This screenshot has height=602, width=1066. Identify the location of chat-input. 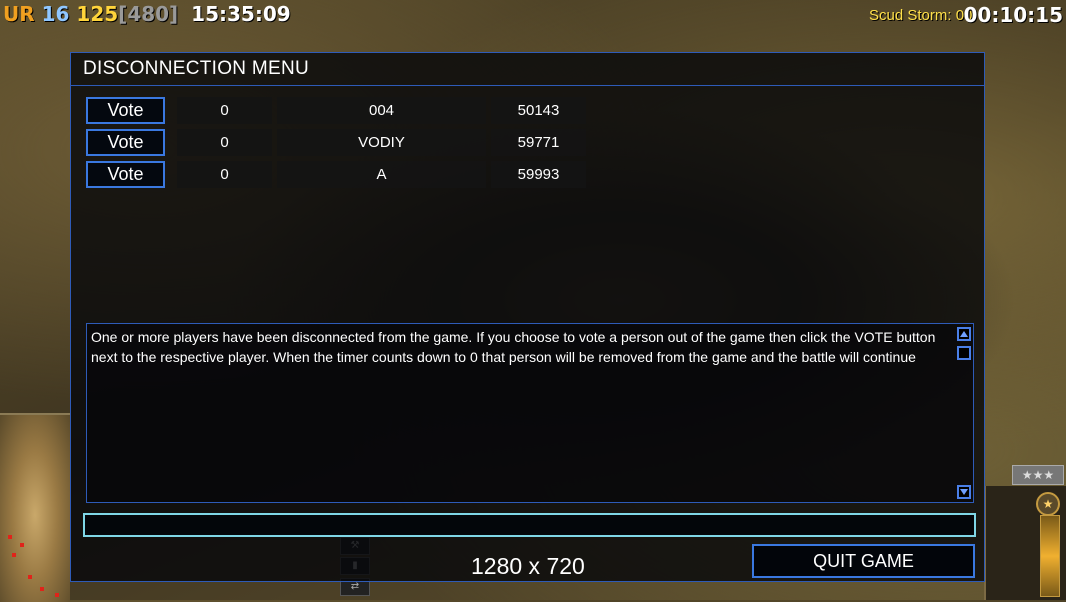
(529, 525).